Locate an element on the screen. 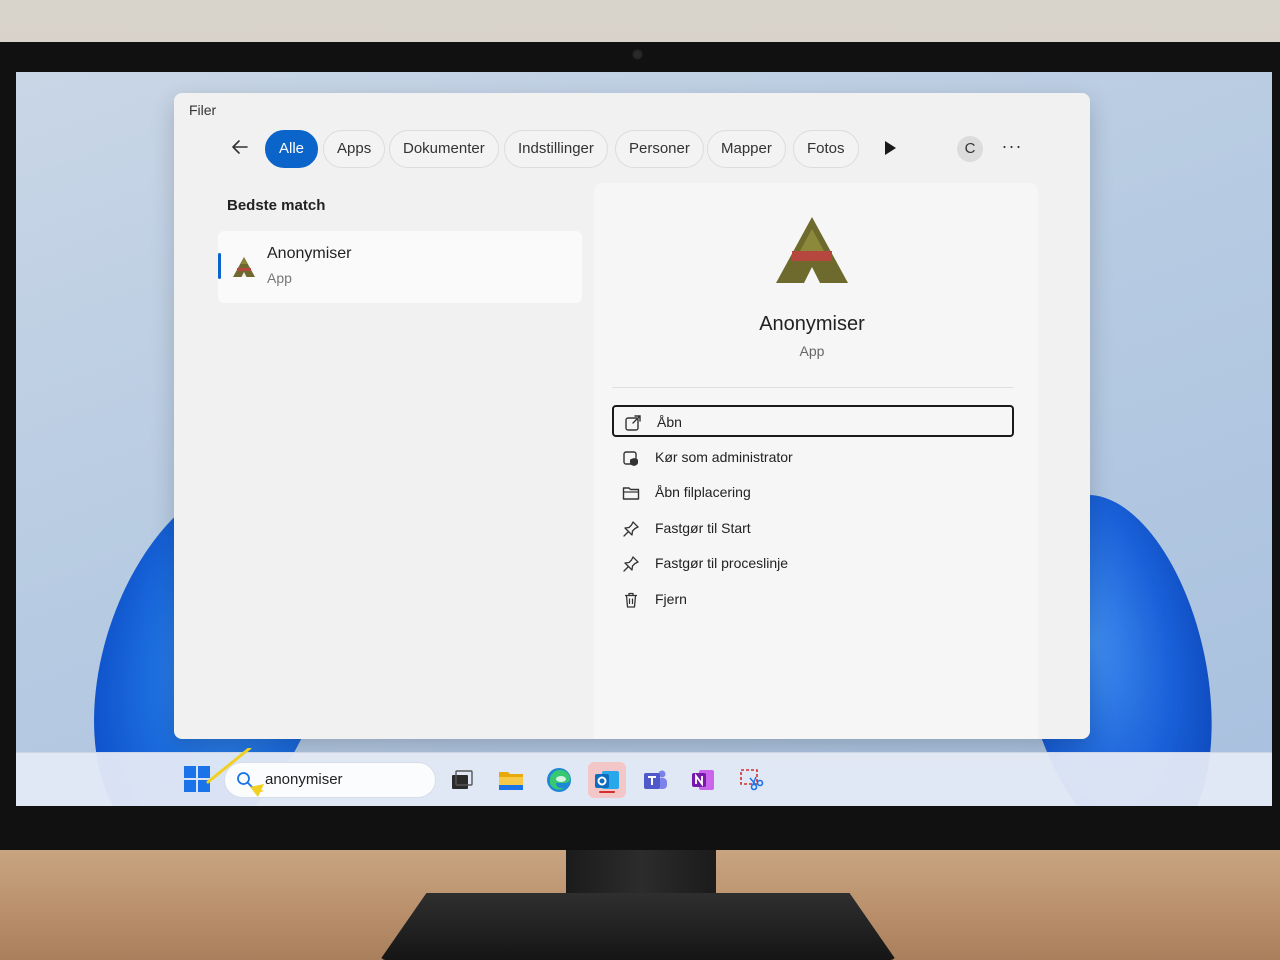 This screenshot has width=1280, height=960. task-view-app is located at coordinates (462, 780).